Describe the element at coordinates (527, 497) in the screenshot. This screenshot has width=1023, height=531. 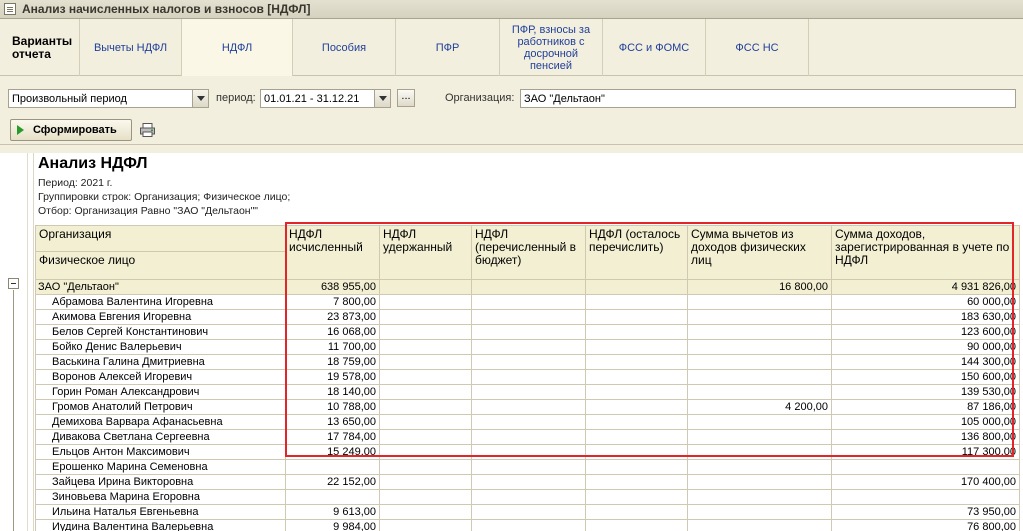
I see `table-row: Зиновьева Марина Егоровна` at that location.